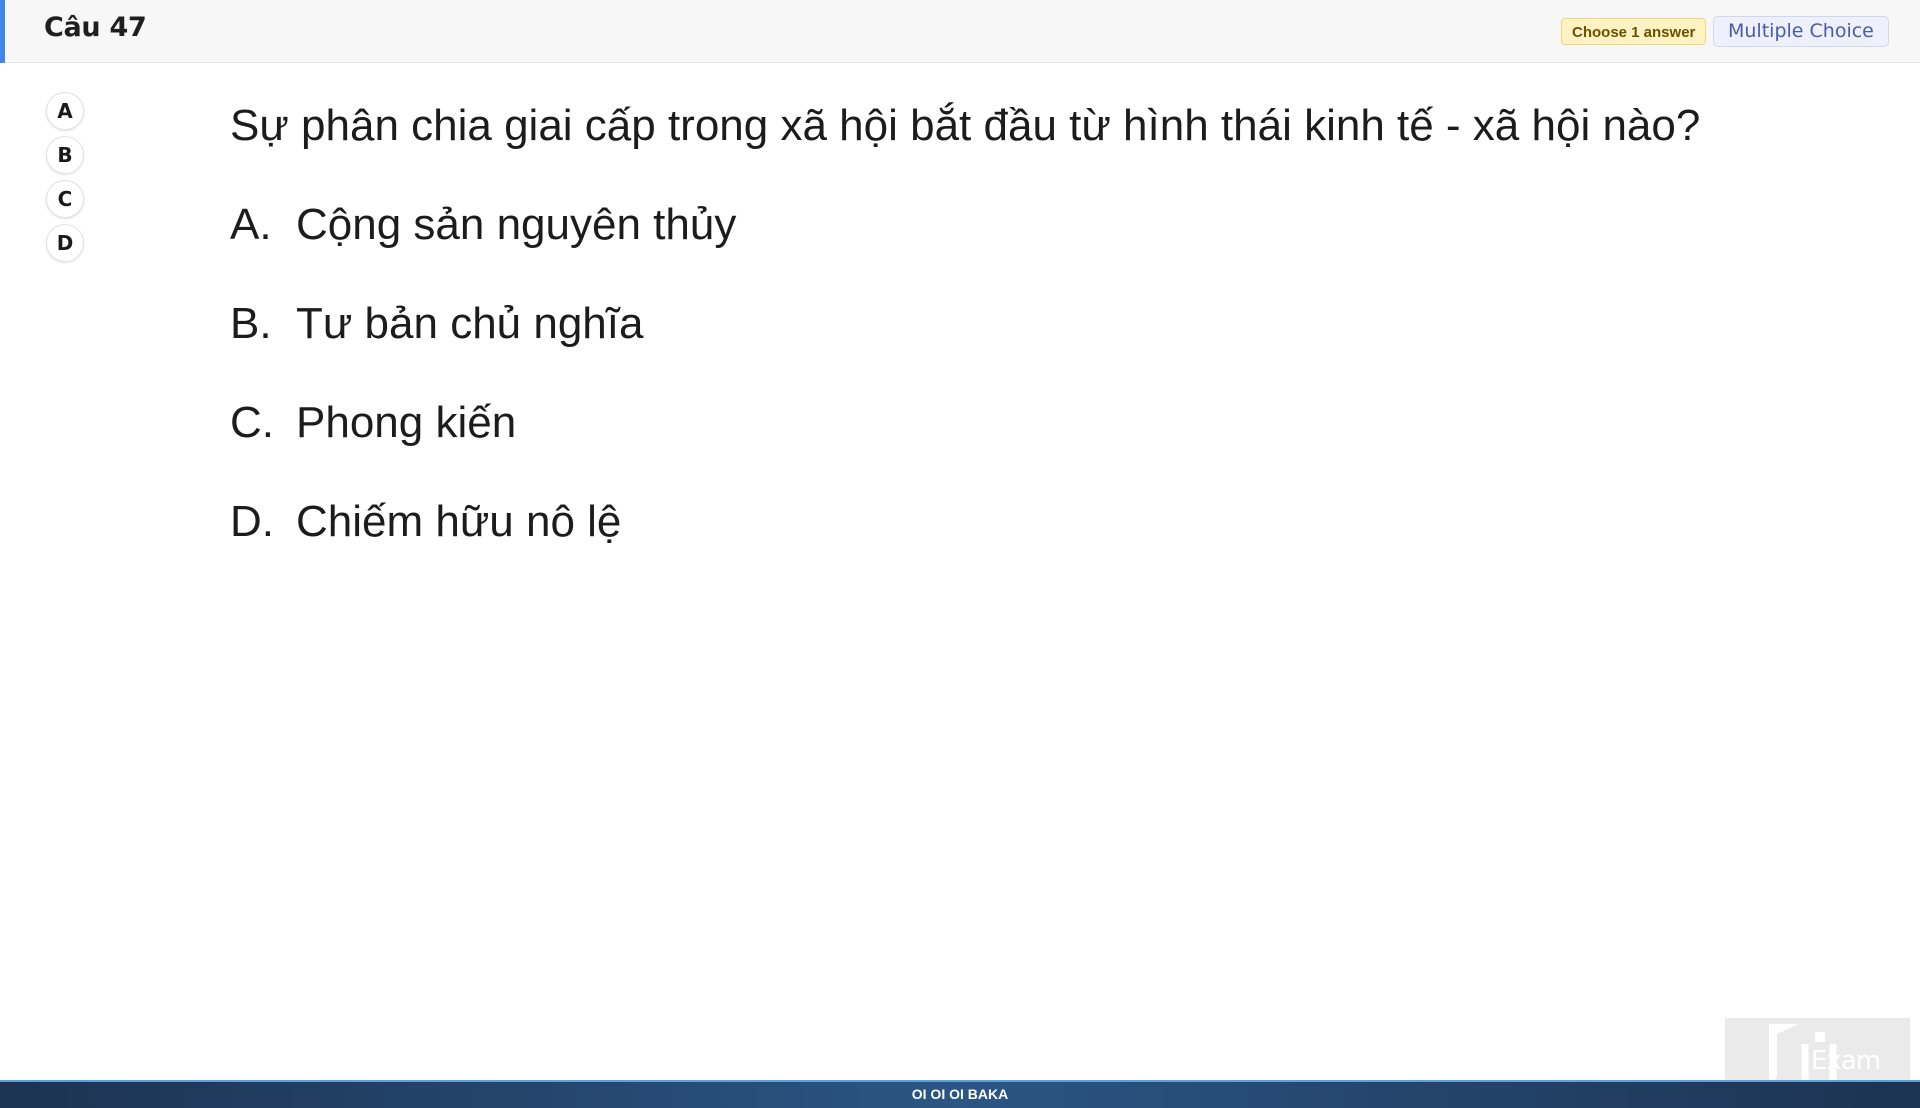  I want to click on question-type-badge: Multiple Choice, so click(1801, 31).